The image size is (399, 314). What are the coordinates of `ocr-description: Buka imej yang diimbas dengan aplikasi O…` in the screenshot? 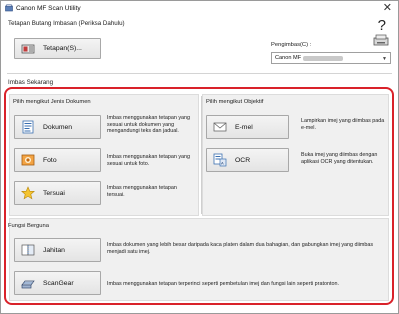 It's located at (339, 158).